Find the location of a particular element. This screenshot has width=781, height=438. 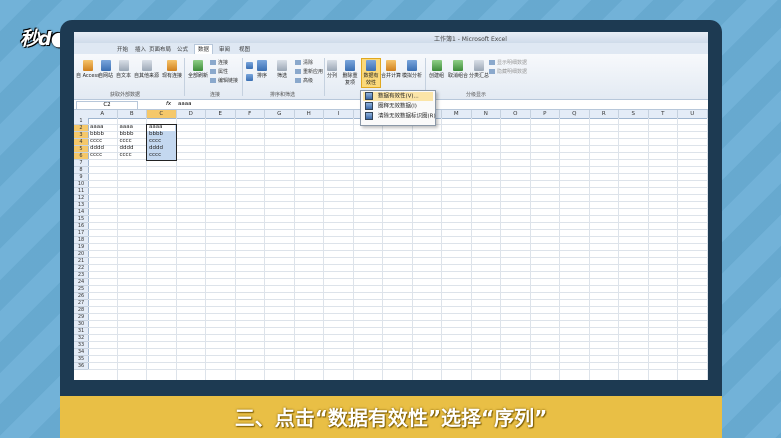

hide-detail-button: 隐藏明细数据 is located at coordinates (508, 71).